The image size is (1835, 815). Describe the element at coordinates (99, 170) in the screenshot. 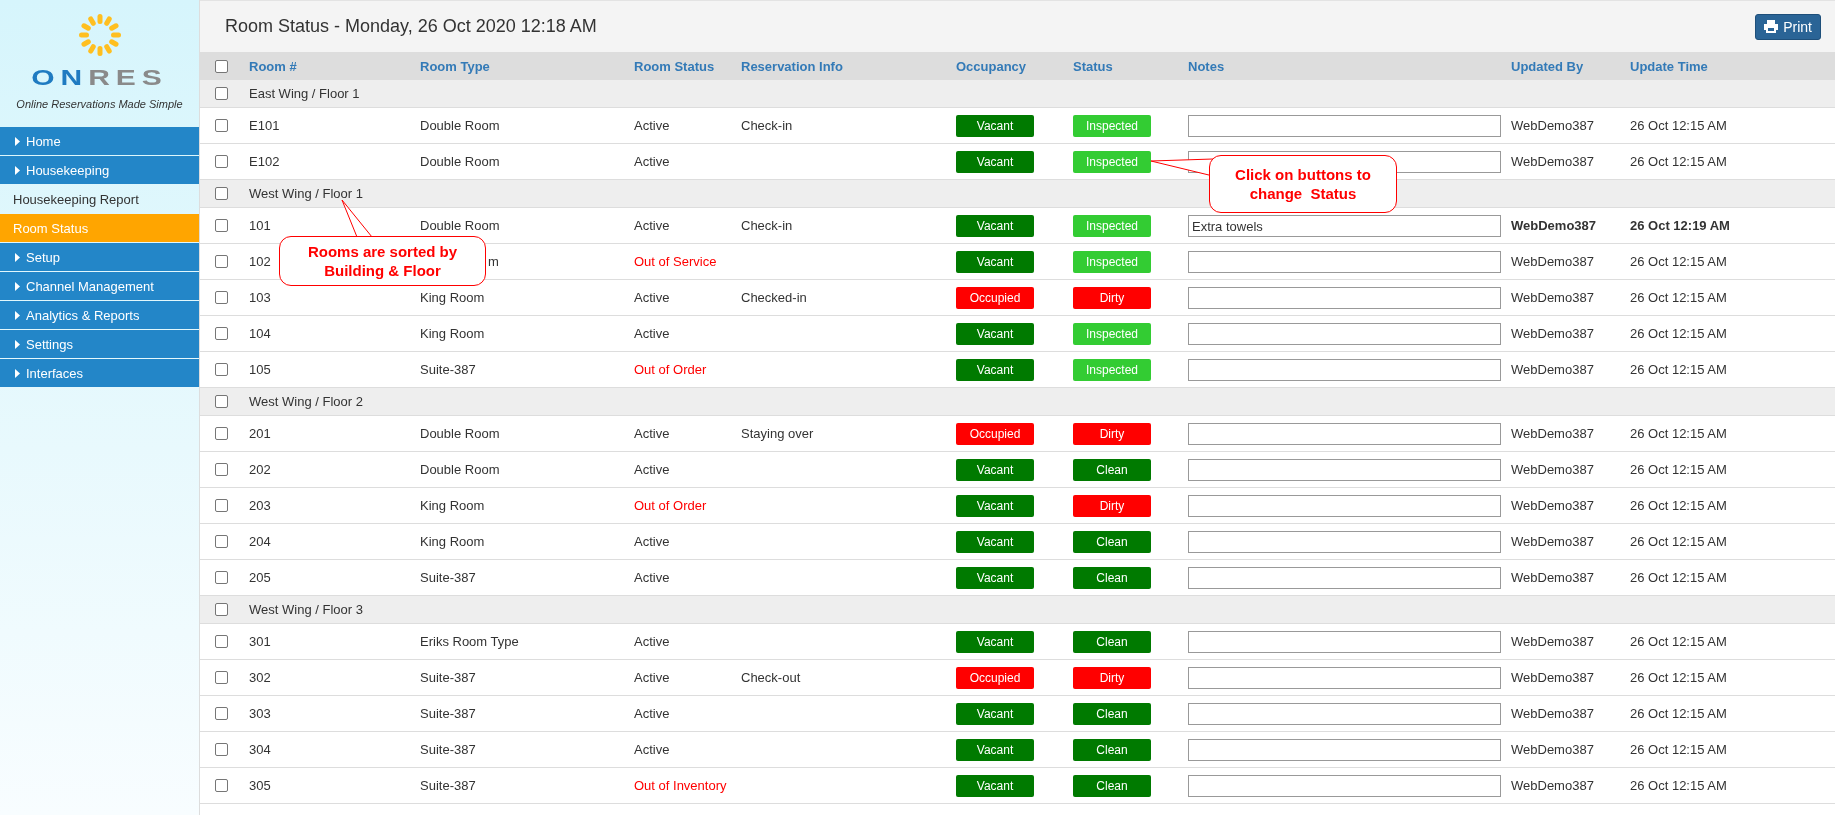

I see `sidebar-item: Housekeeping` at that location.